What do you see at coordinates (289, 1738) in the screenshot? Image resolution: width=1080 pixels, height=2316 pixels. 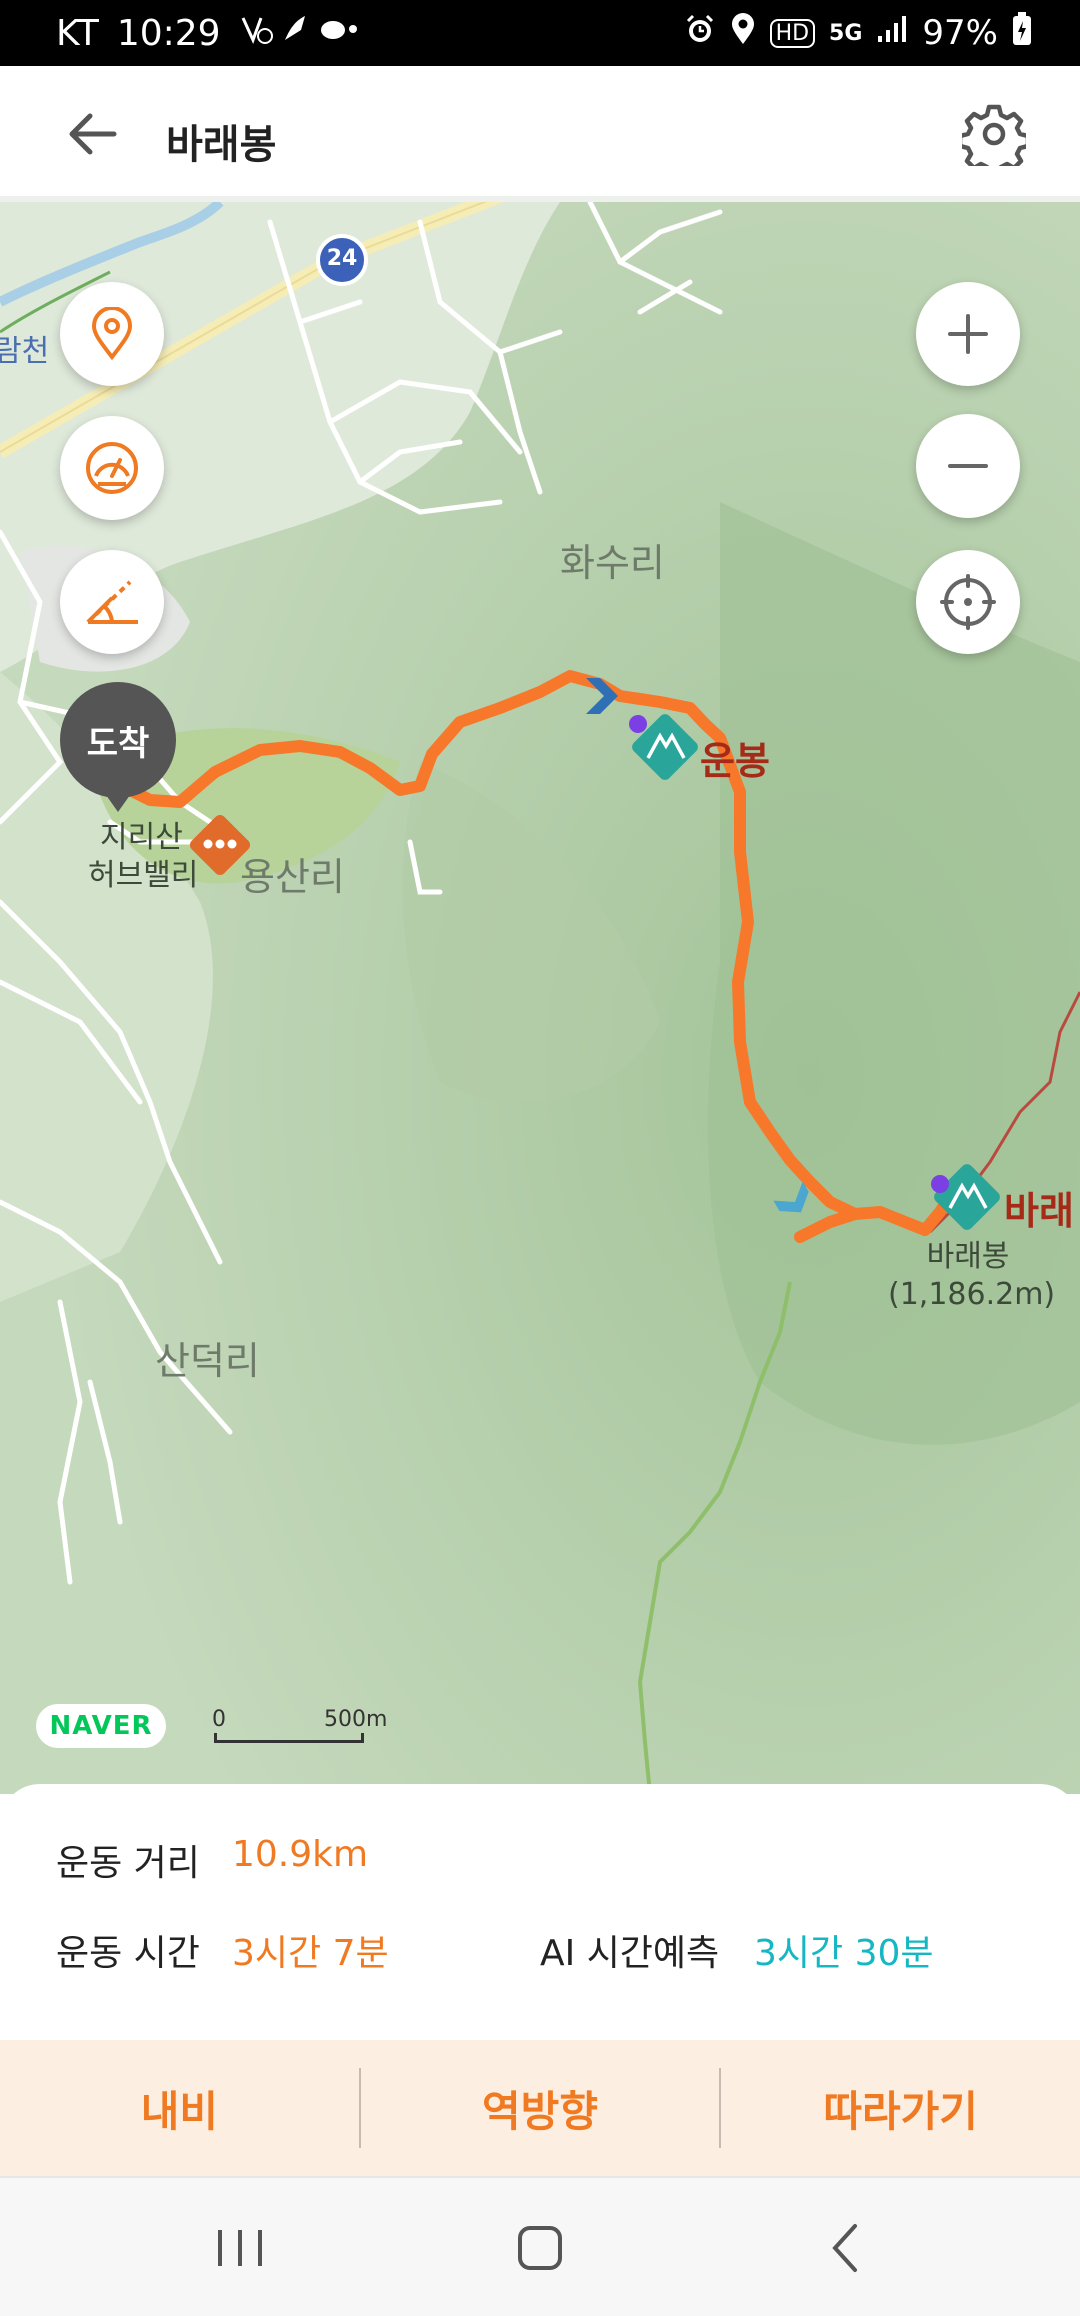 I see `scale-bar` at bounding box center [289, 1738].